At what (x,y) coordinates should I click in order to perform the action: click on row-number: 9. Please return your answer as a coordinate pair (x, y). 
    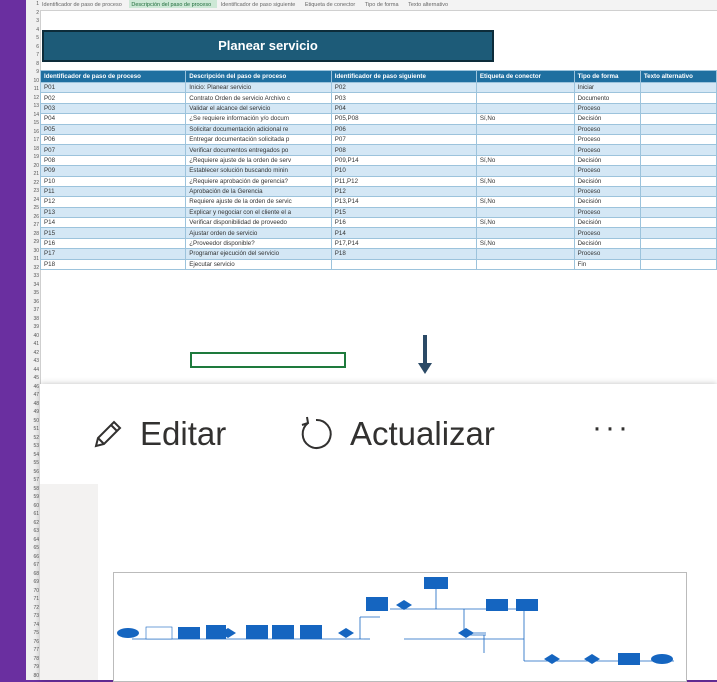
    Looking at the image, I should click on (33, 72).